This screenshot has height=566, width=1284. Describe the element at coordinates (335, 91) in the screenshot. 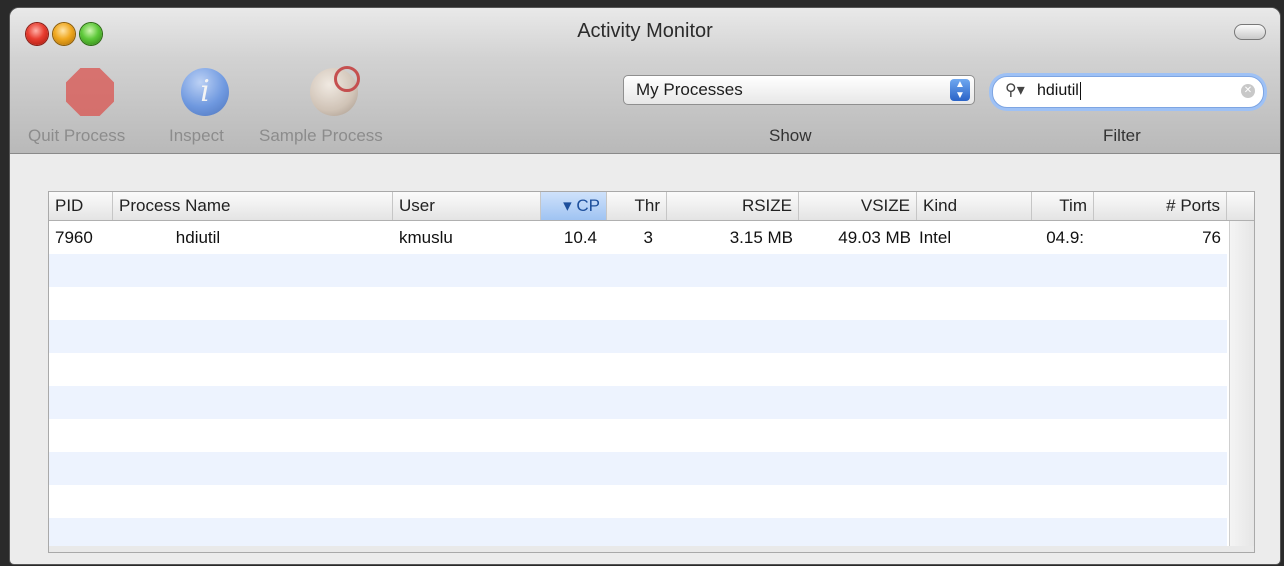

I see `sample-process-icon` at that location.